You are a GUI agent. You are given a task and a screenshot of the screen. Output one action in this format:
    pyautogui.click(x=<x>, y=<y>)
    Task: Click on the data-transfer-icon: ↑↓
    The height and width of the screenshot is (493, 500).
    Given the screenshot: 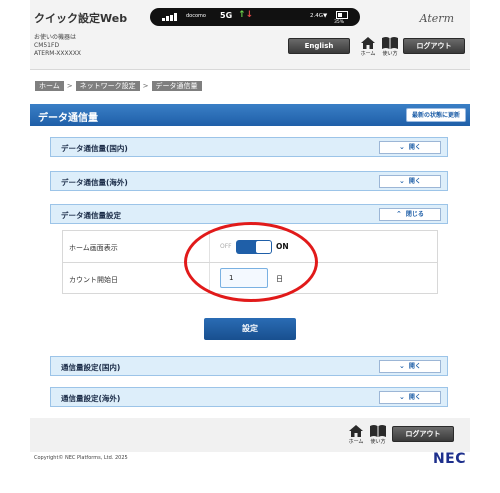 What is the action you would take?
    pyautogui.click(x=246, y=15)
    